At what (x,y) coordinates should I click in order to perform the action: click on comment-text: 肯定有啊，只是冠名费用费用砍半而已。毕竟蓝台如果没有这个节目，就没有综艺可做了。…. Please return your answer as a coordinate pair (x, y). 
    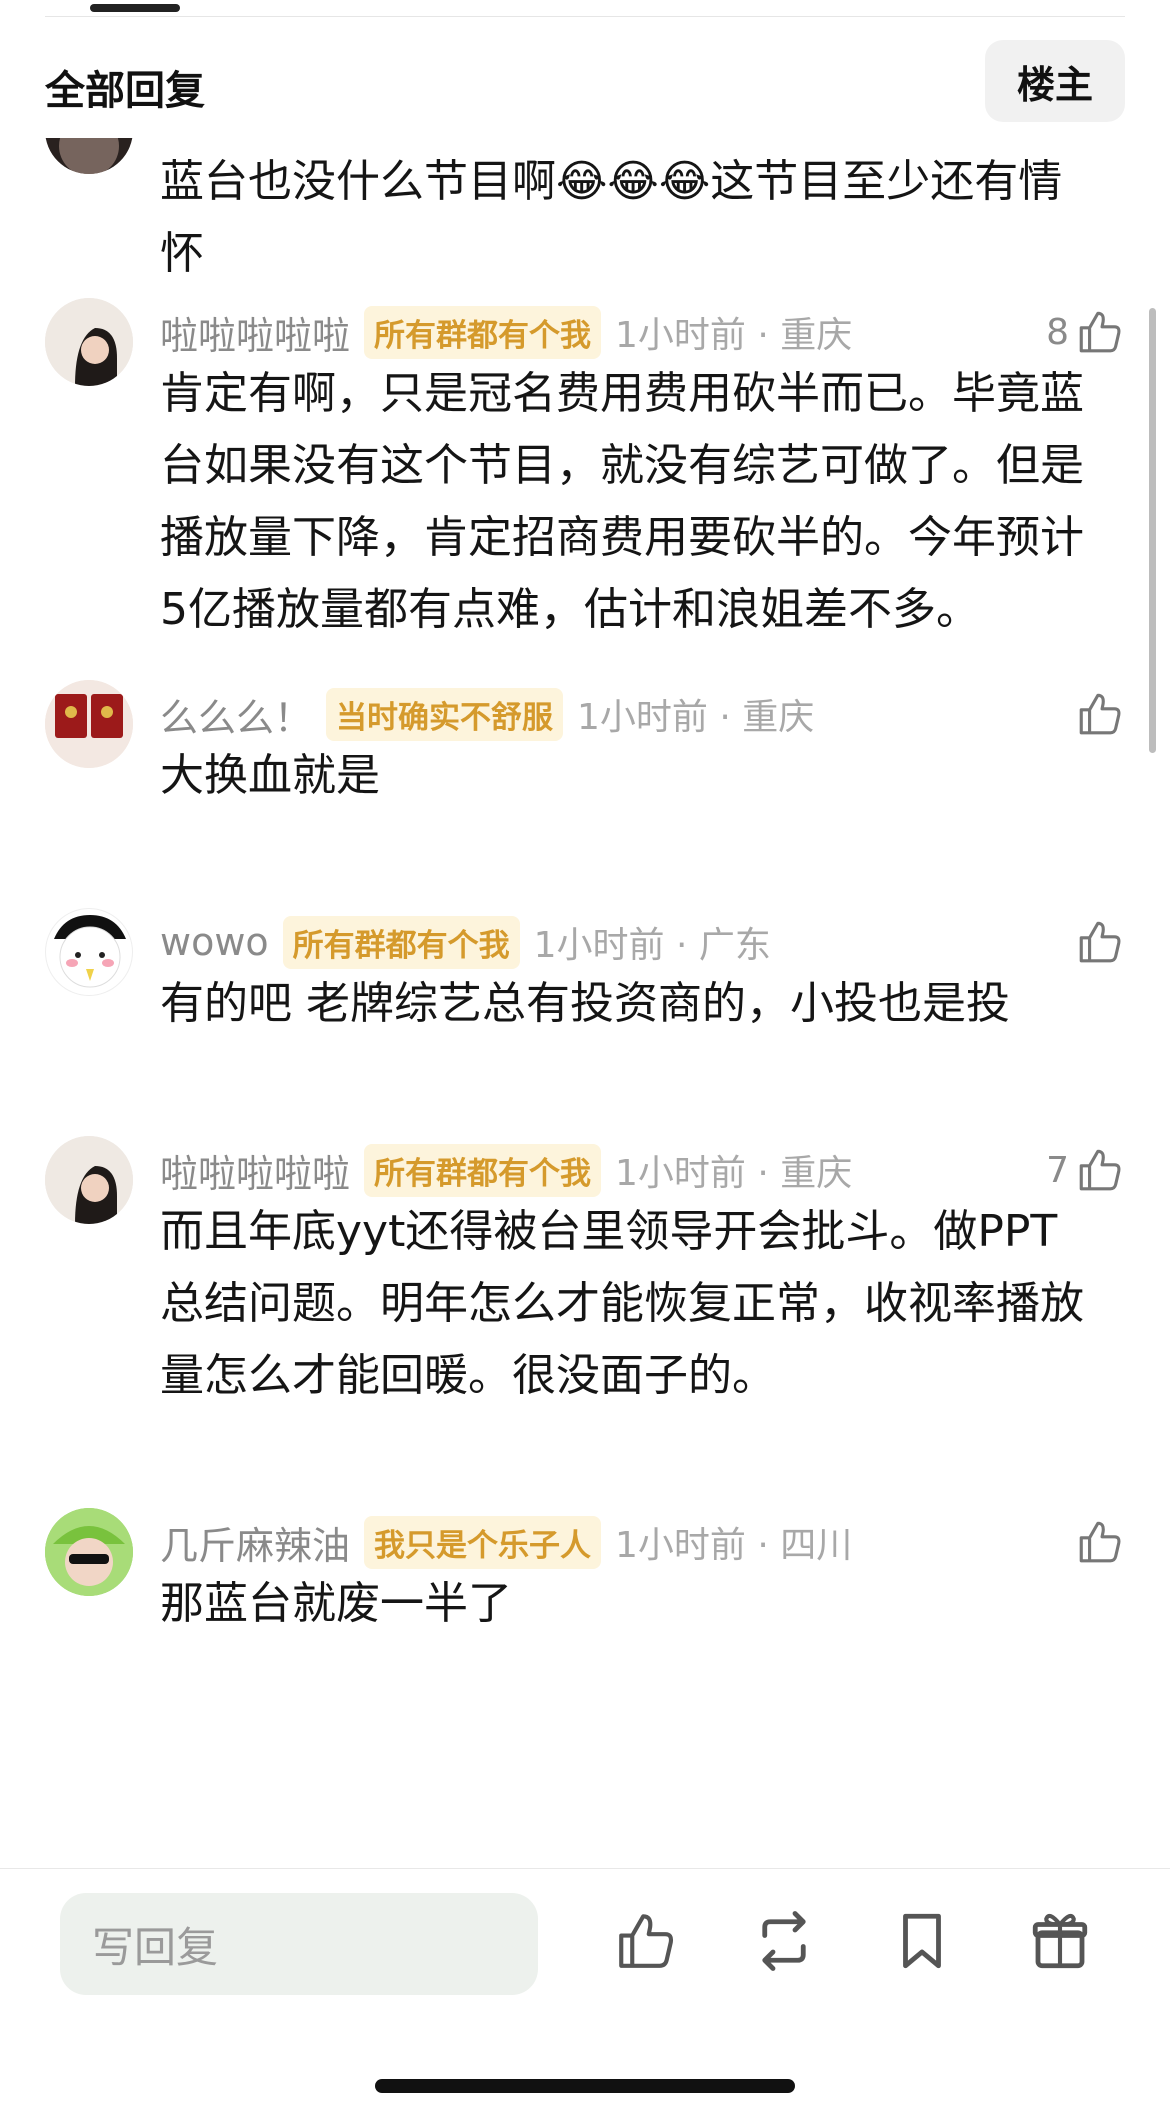
    Looking at the image, I should click on (622, 501).